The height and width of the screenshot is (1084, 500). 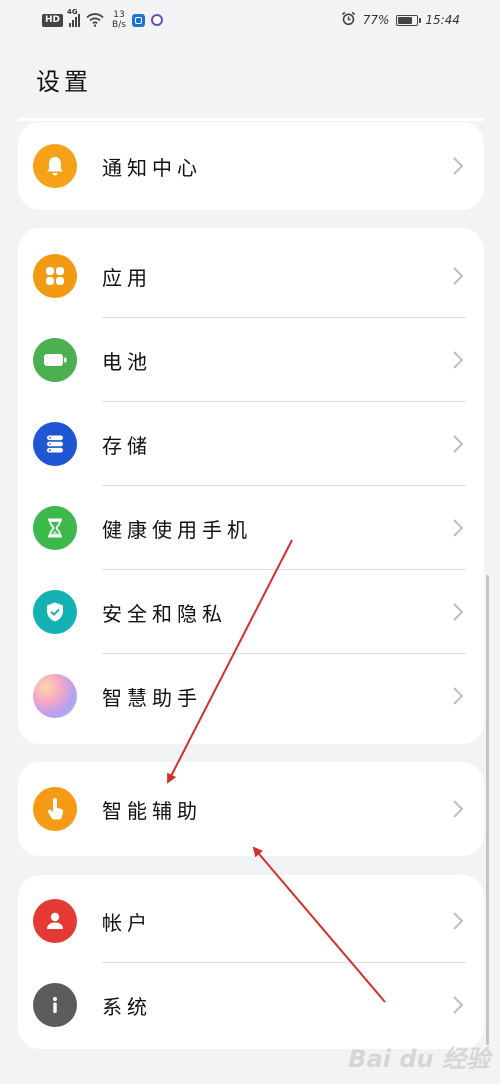 I want to click on hourglass-icon, so click(x=55, y=528).